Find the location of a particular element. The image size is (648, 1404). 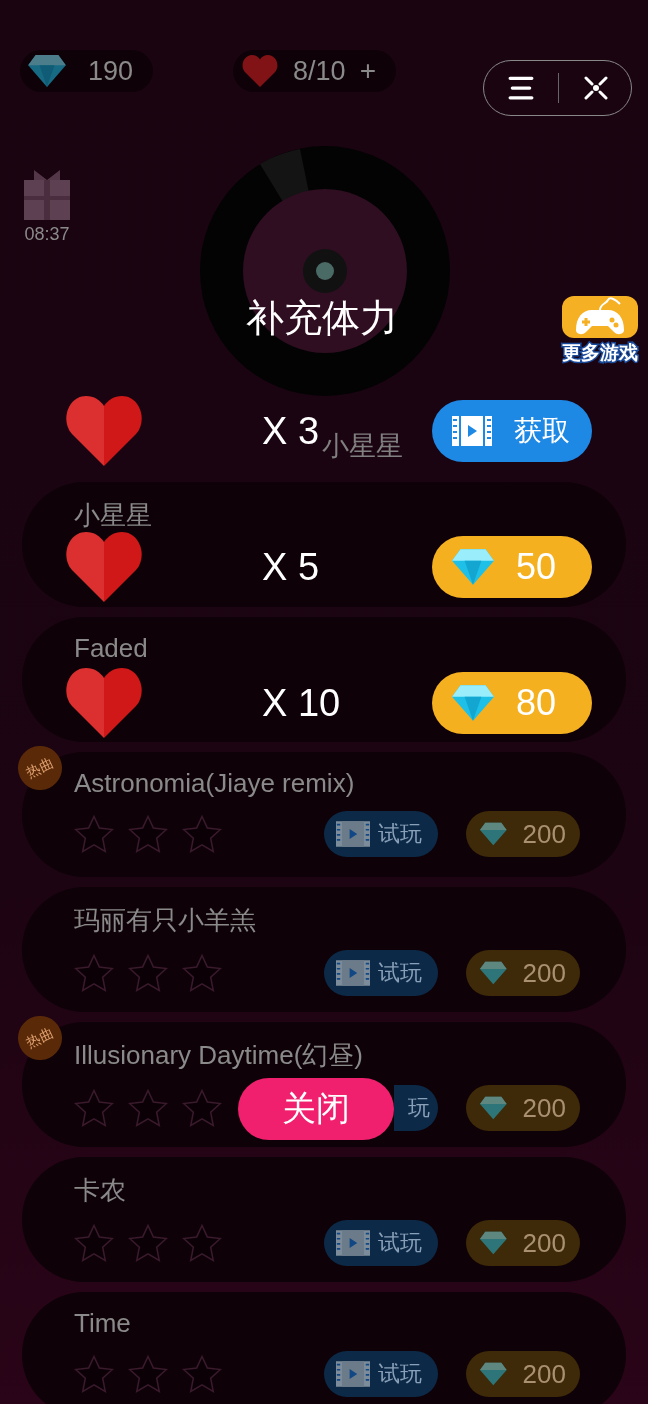

song-title: 小星星 is located at coordinates (113, 515).